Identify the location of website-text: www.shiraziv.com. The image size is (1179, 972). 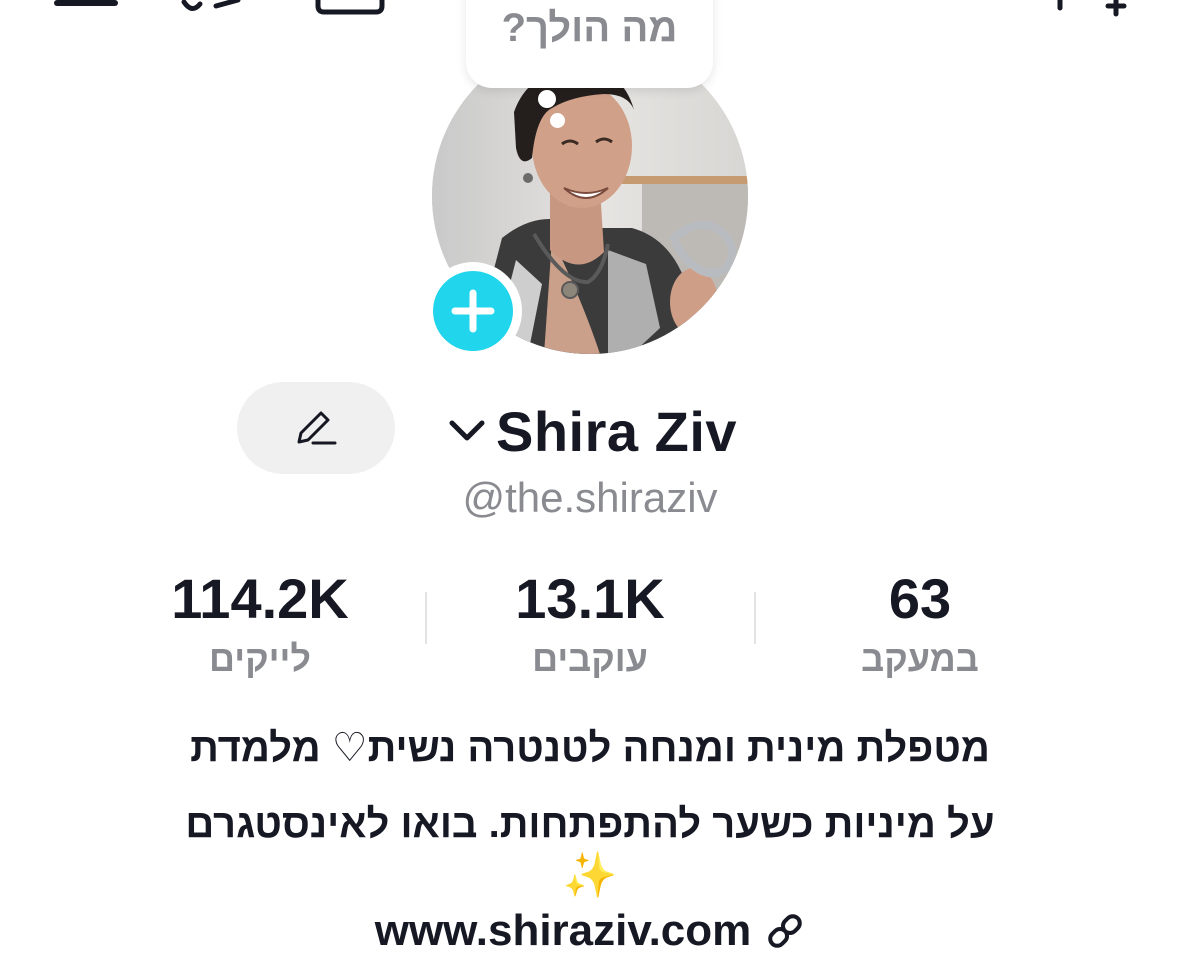
(563, 930).